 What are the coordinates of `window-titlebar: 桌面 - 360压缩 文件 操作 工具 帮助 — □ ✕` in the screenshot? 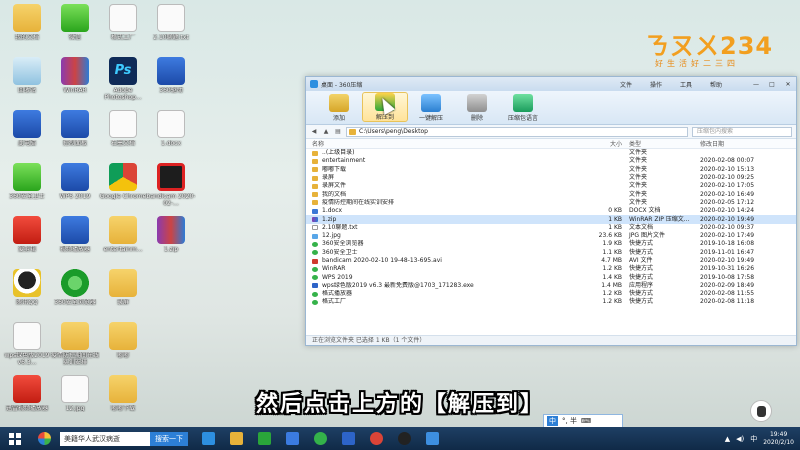 It's located at (551, 84).